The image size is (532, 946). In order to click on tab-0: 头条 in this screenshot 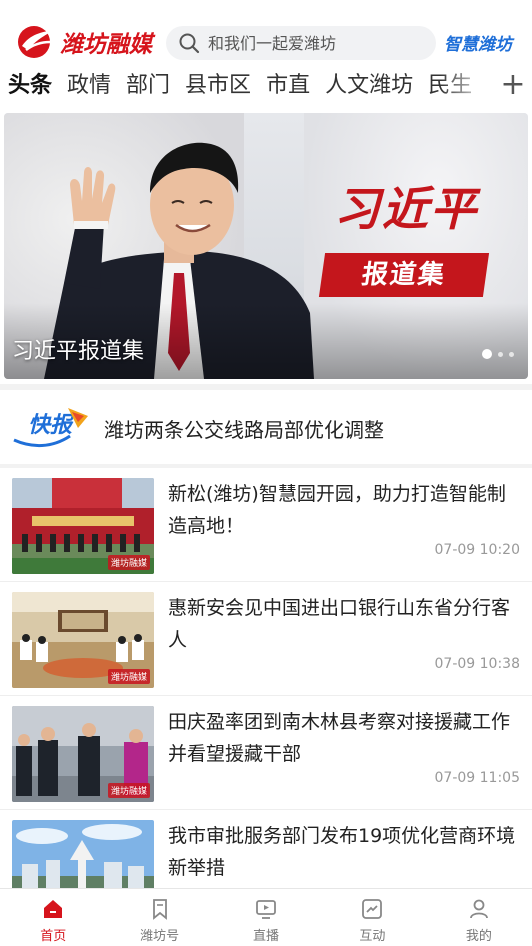, I will do `click(30, 87)`.